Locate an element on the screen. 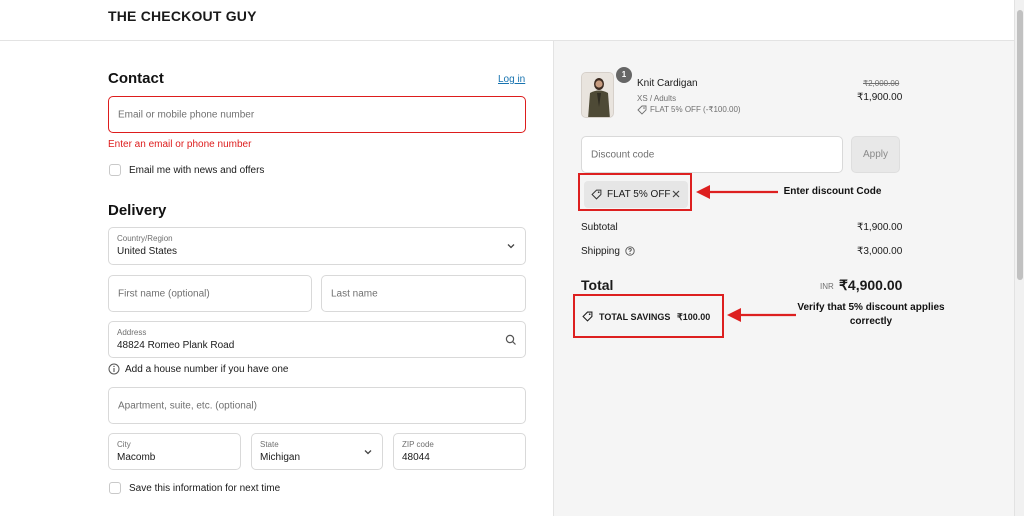 This screenshot has height=516, width=1024. page-header: THE CHECKOUT GUY is located at coordinates (507, 20).